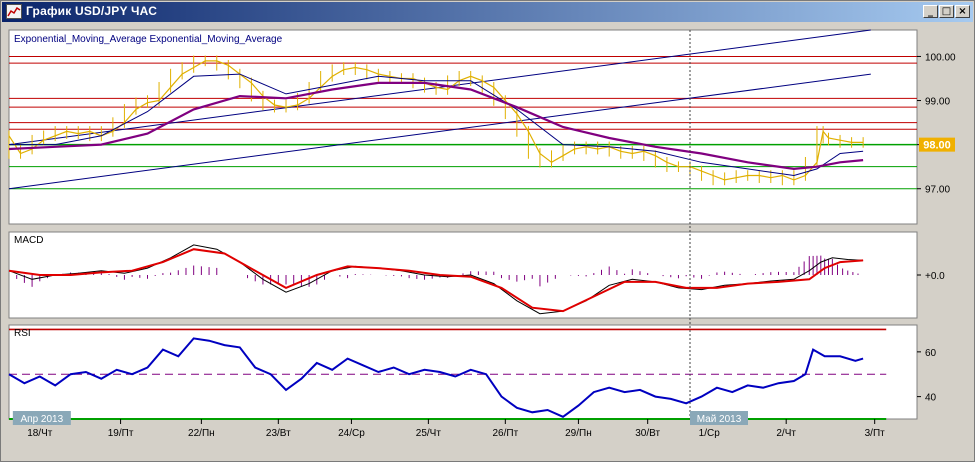  Describe the element at coordinates (931, 353) in the screenshot. I see `rsi-tick-label: 60` at that location.